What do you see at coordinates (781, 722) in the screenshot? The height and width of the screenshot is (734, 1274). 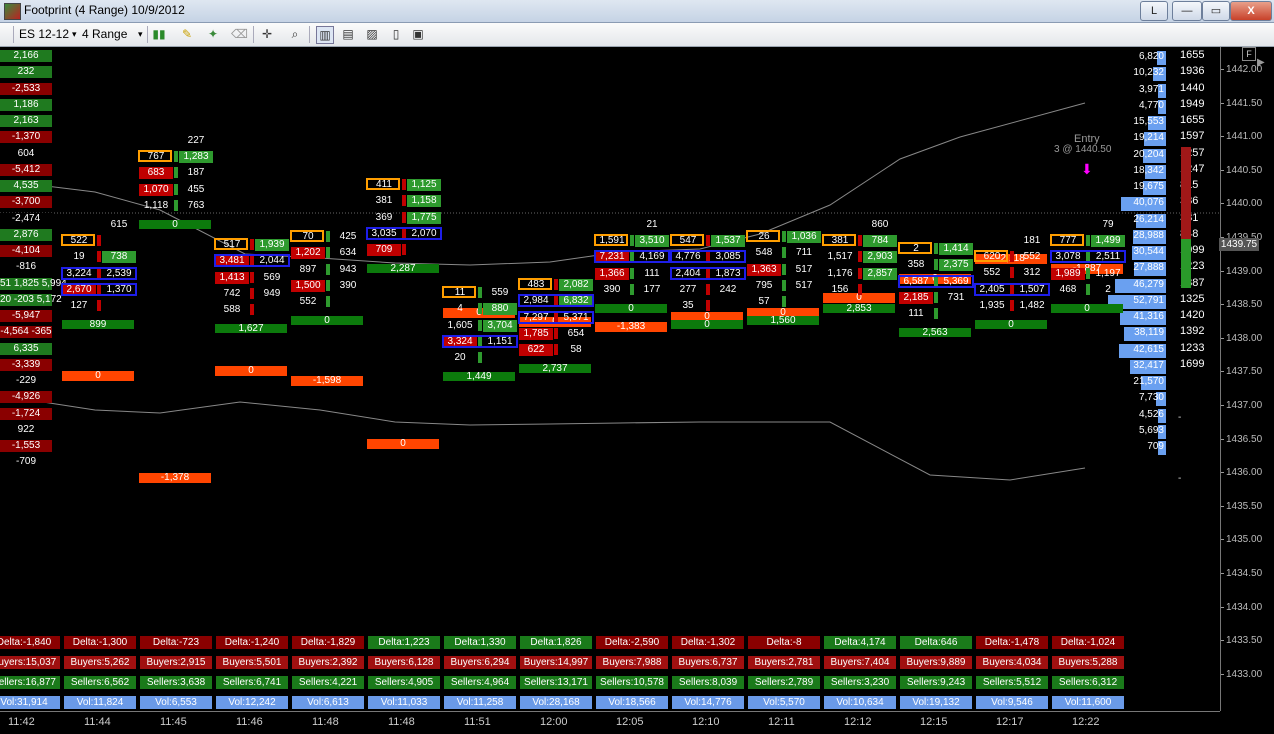 I see `time-label: 12:11` at bounding box center [781, 722].